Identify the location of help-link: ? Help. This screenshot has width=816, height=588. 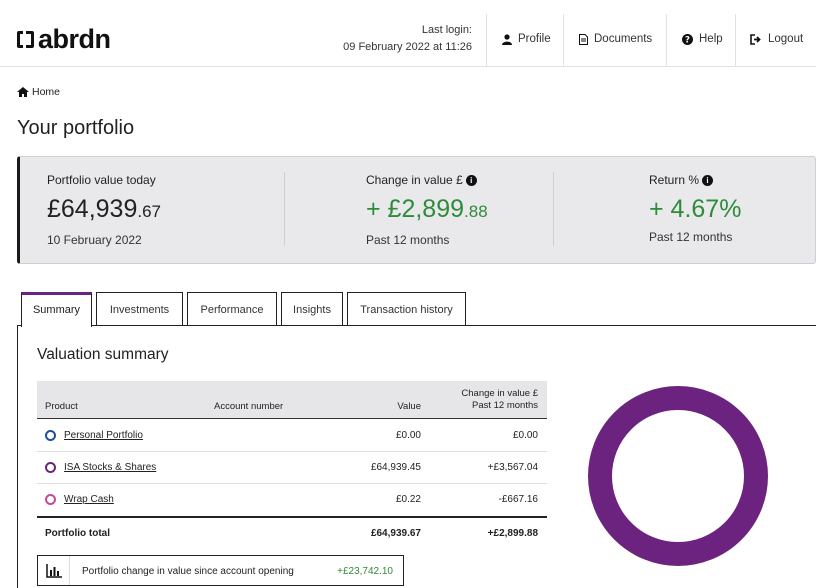
(702, 39).